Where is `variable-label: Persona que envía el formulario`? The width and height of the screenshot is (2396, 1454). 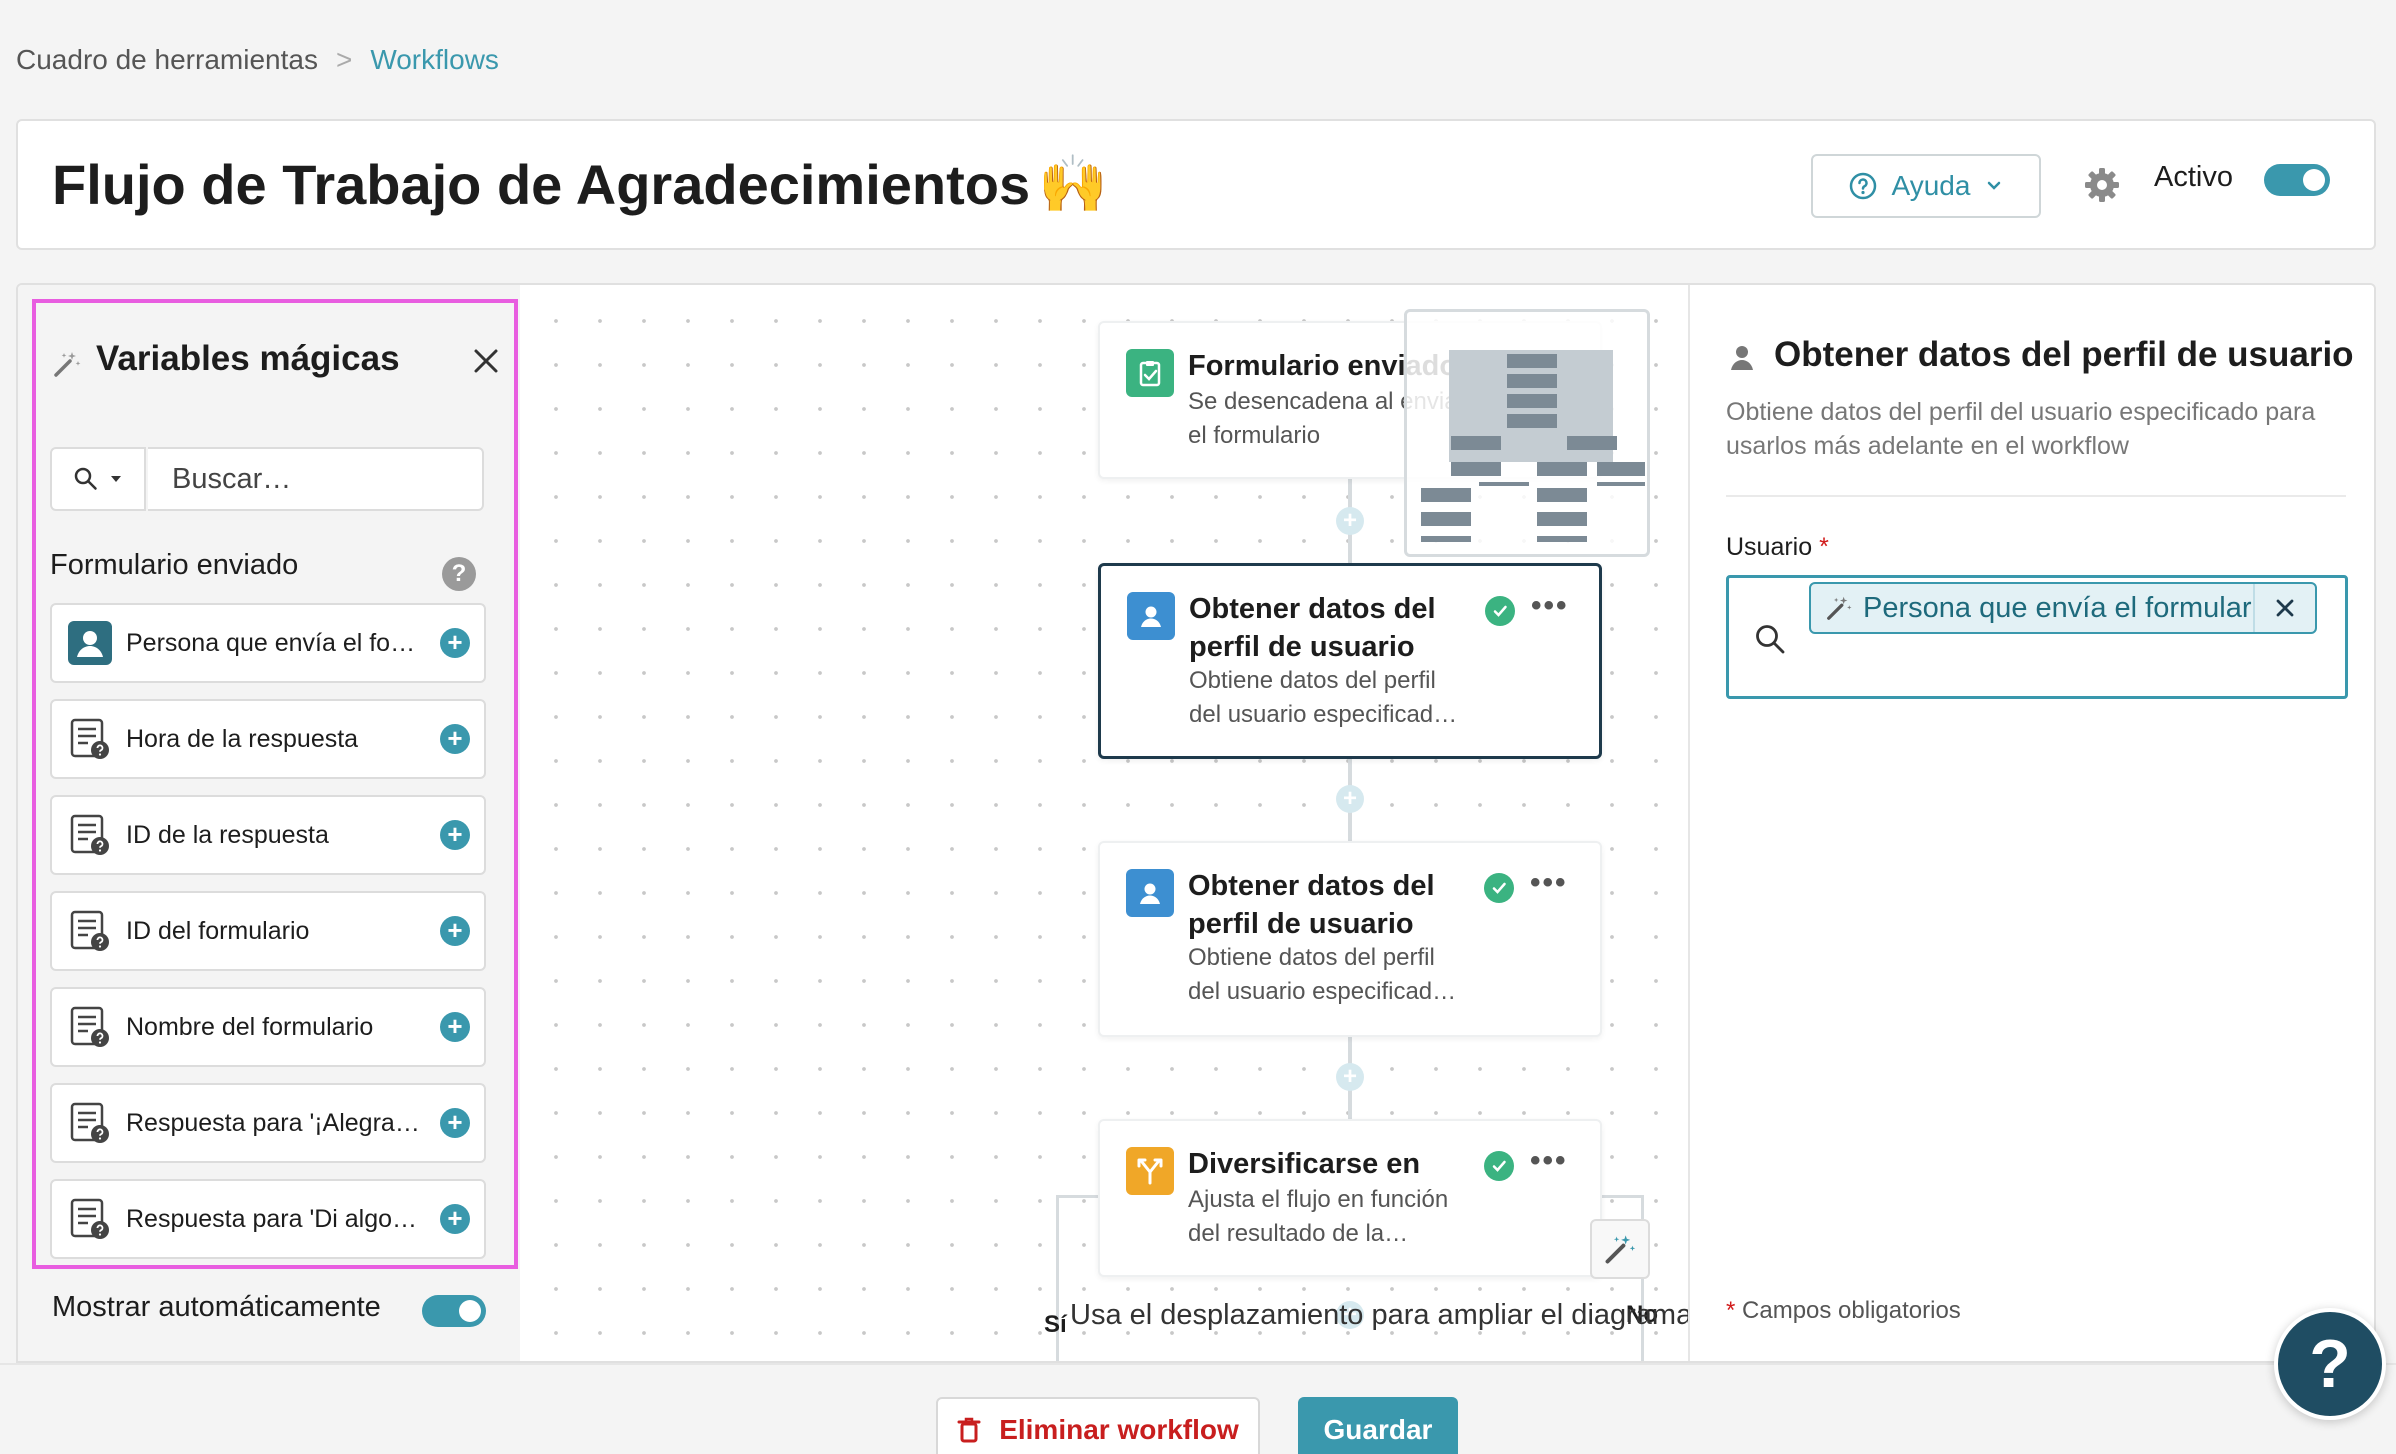
variable-label: Persona que envía el formulario is located at coordinates (274, 642).